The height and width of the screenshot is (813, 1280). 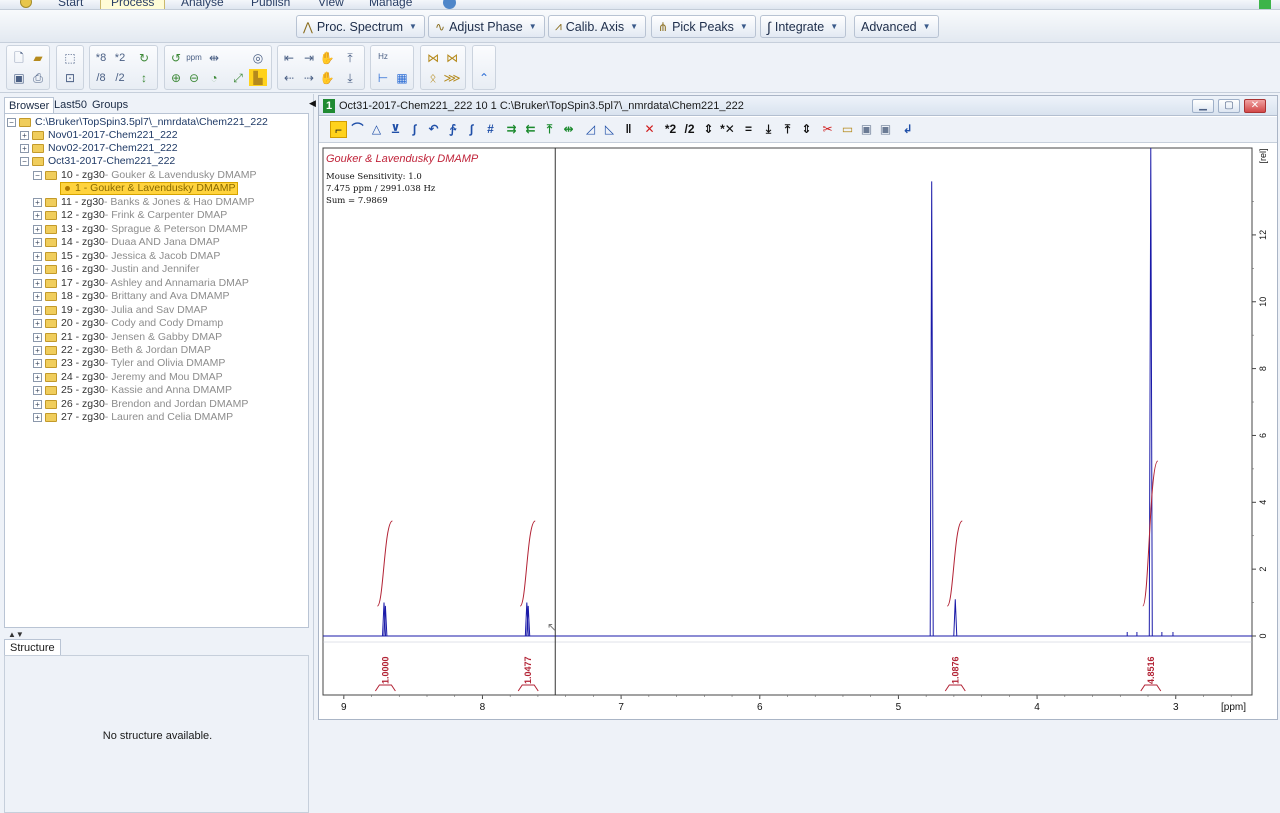 I want to click on close-button: ✕, so click(x=1255, y=106).